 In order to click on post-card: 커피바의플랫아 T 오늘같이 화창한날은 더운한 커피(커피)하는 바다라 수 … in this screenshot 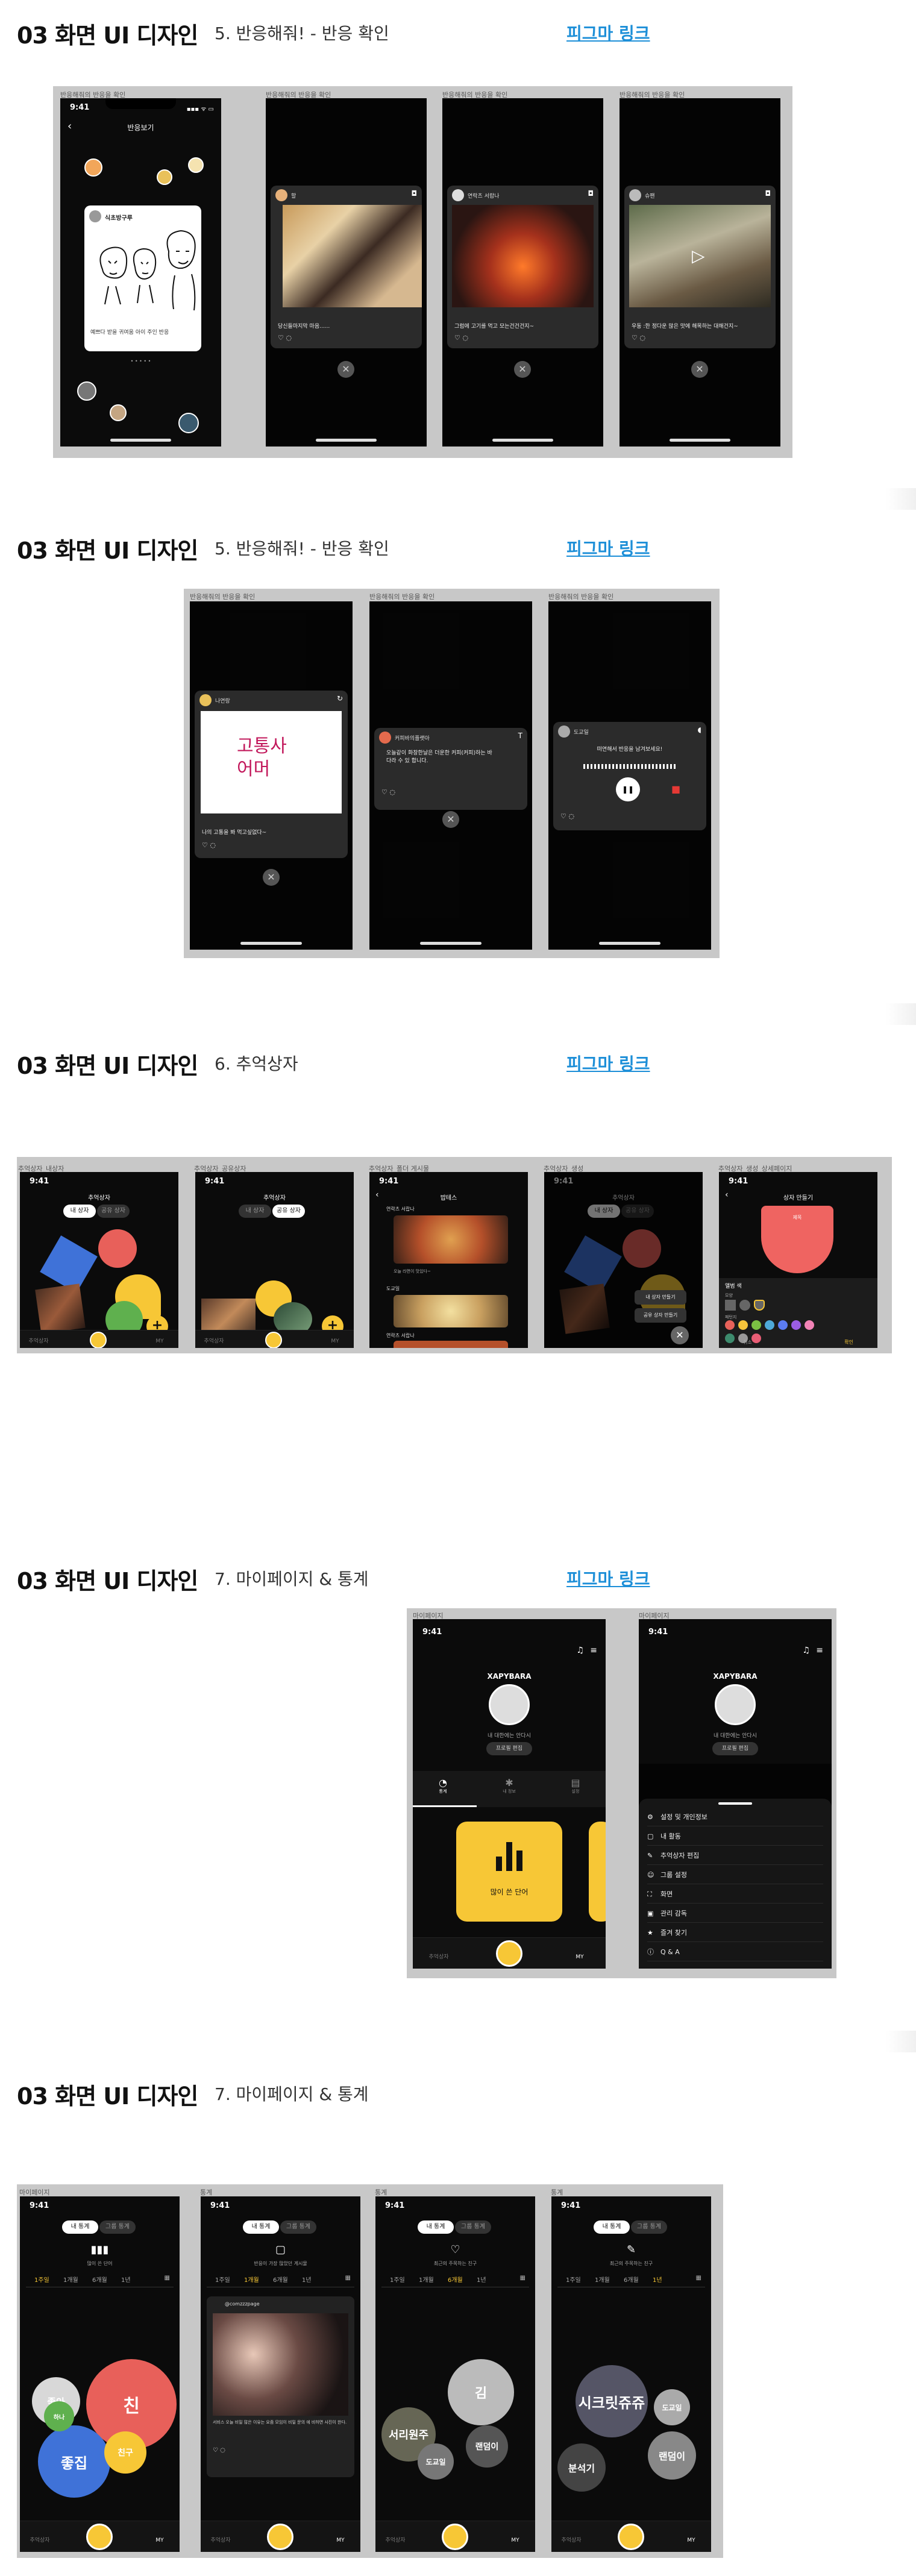, I will do `click(451, 769)`.